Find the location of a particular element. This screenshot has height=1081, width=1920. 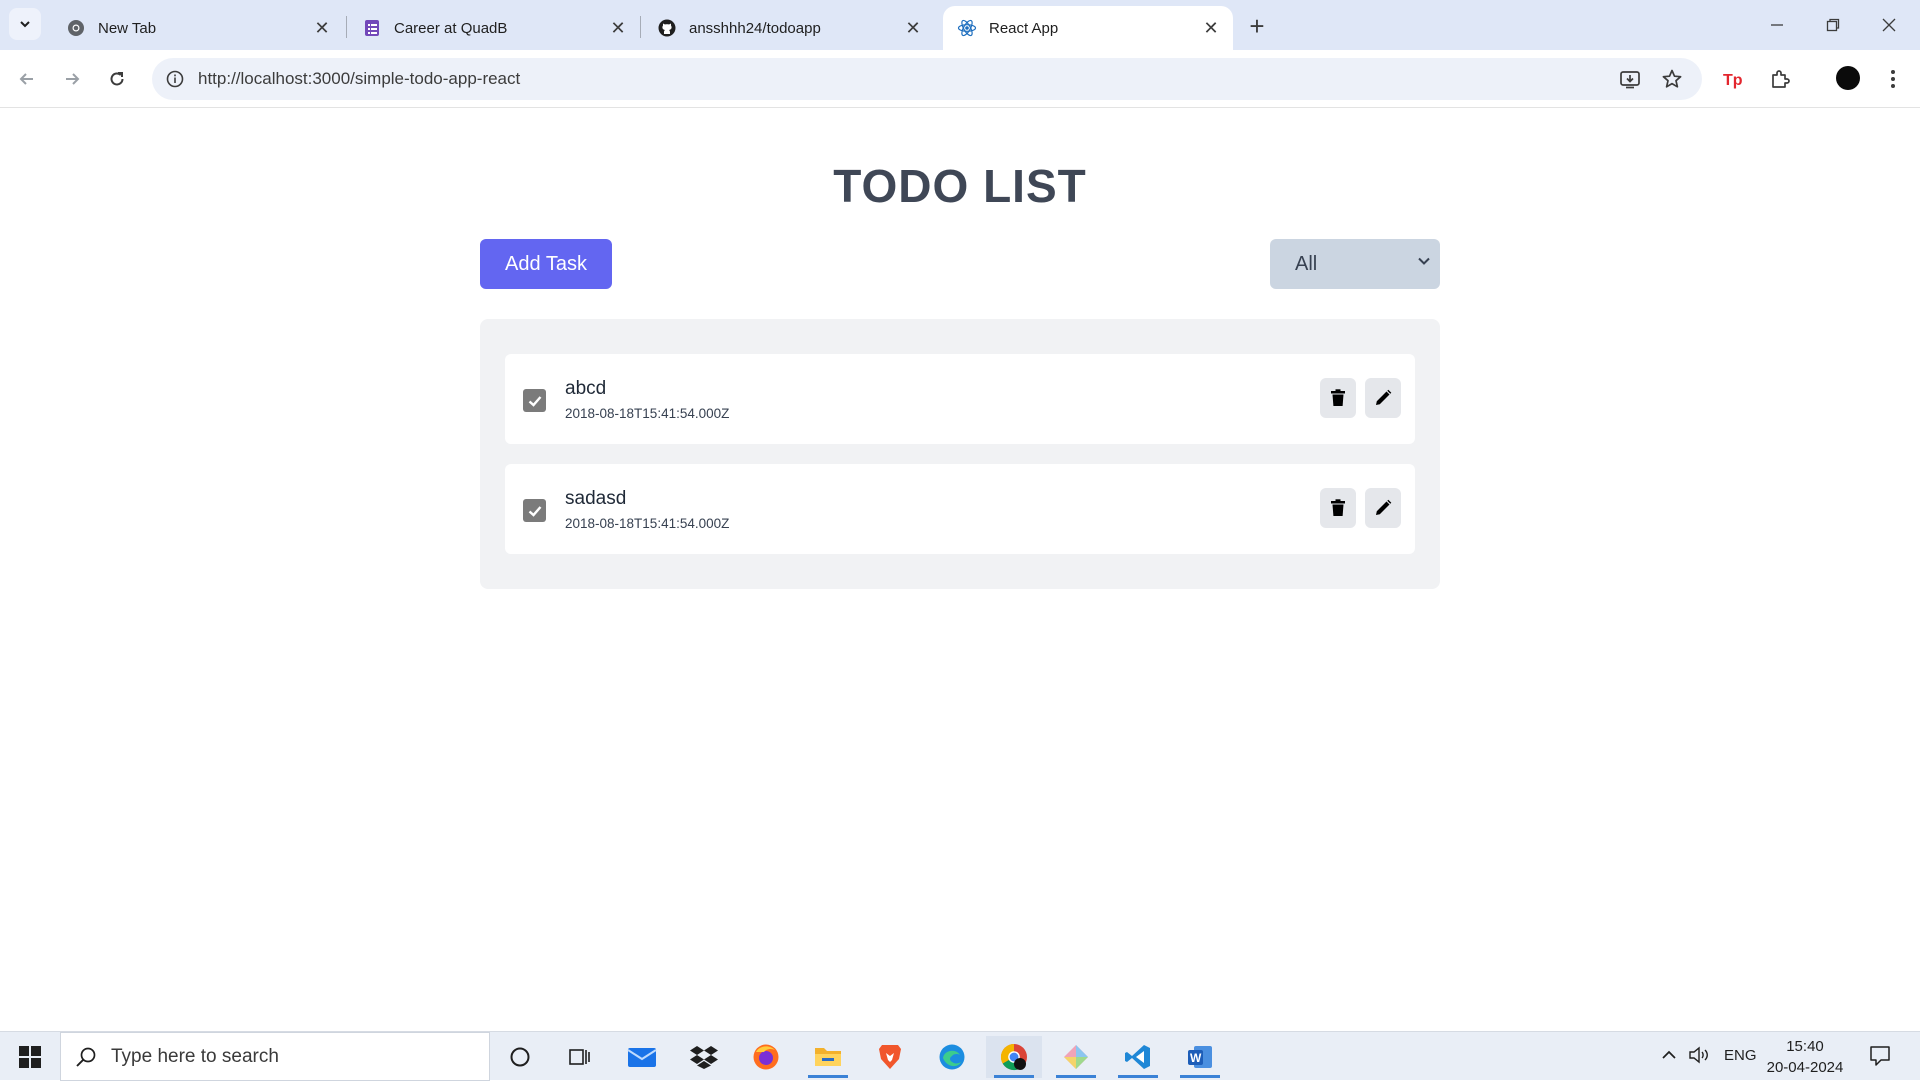

avatar-icon is located at coordinates (1848, 78).